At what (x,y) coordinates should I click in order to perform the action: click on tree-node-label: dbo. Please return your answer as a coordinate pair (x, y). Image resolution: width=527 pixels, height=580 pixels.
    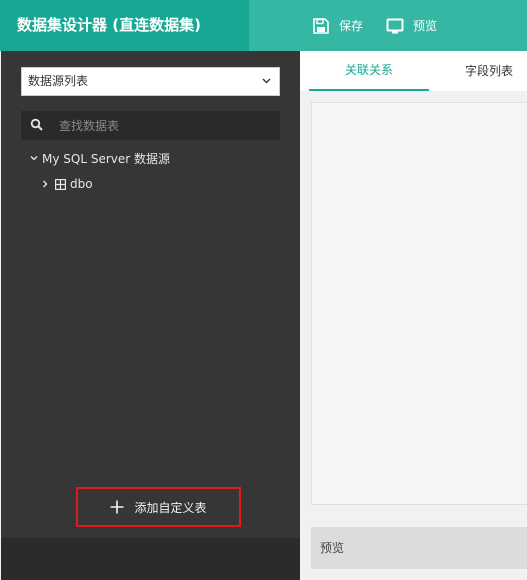
    Looking at the image, I should click on (81, 184).